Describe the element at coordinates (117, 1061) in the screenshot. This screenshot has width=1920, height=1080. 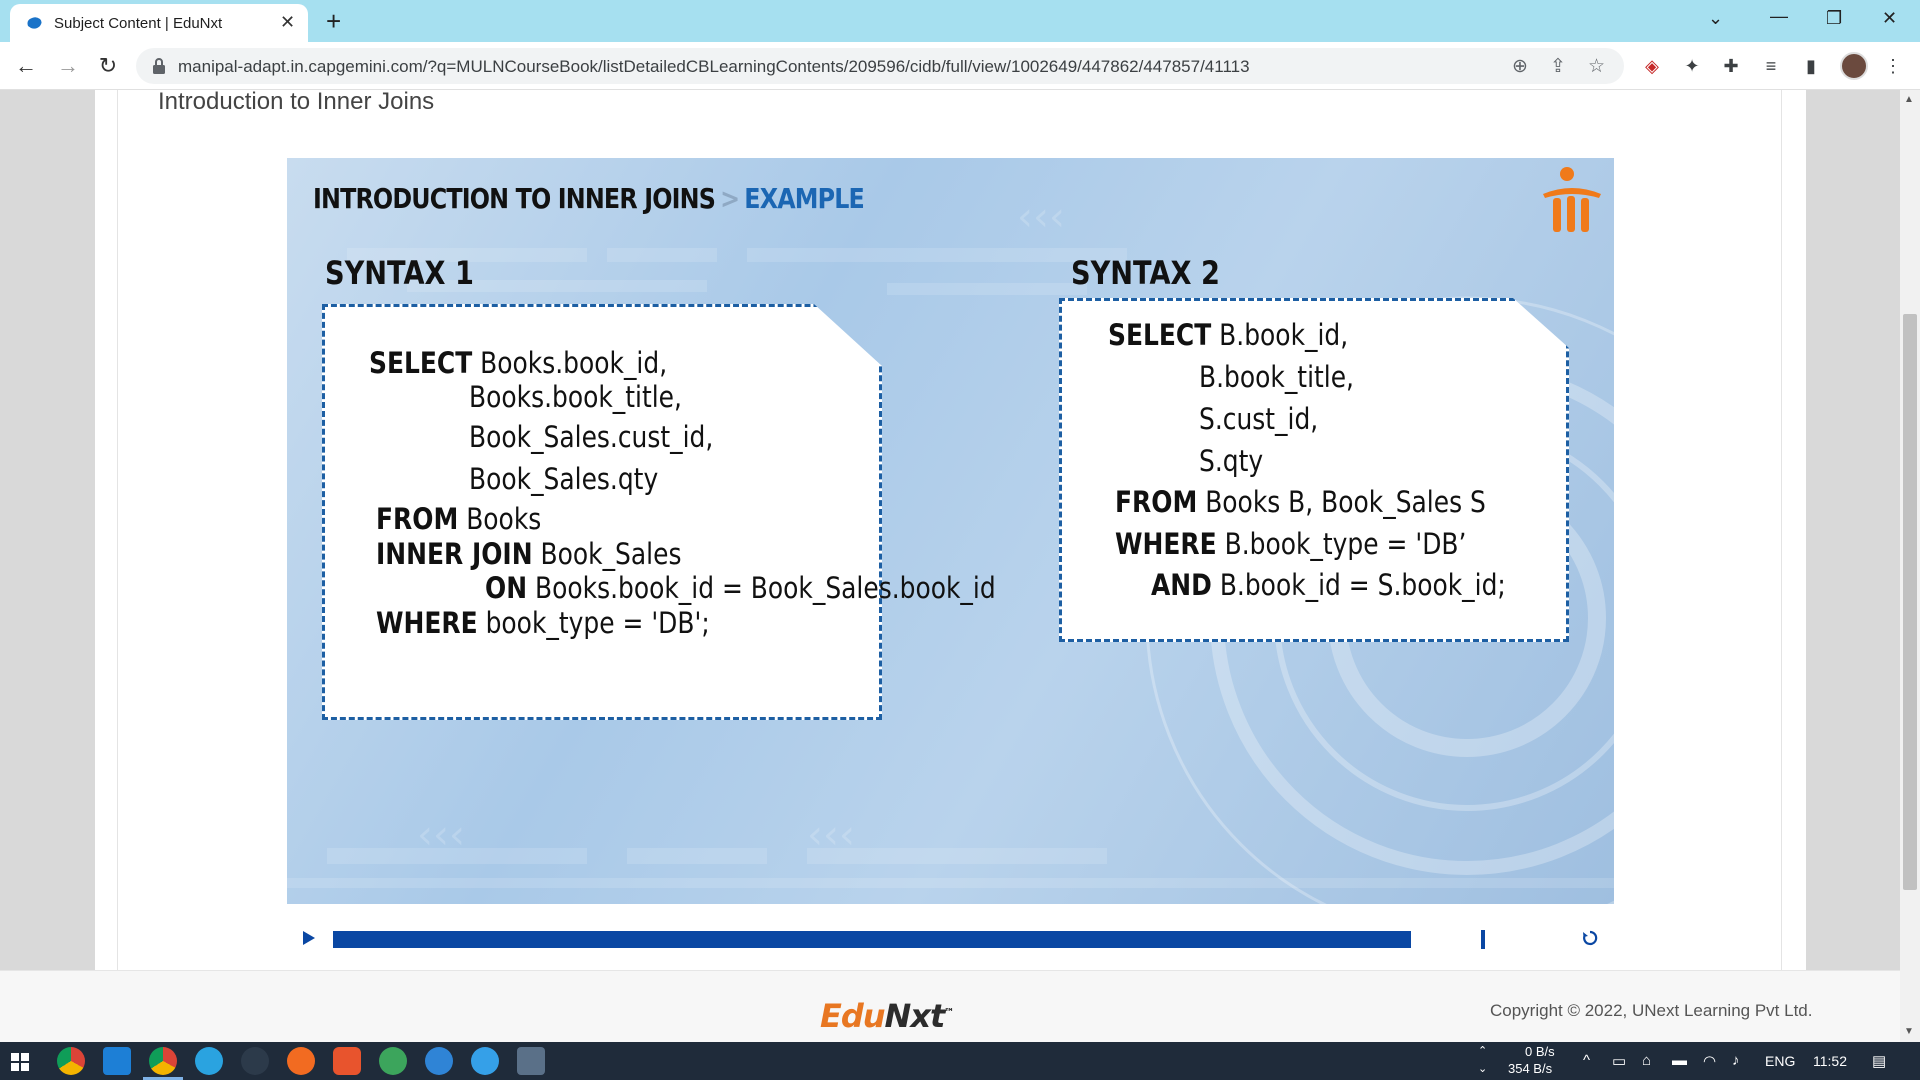
I see `vscode-taskbar-icon` at that location.